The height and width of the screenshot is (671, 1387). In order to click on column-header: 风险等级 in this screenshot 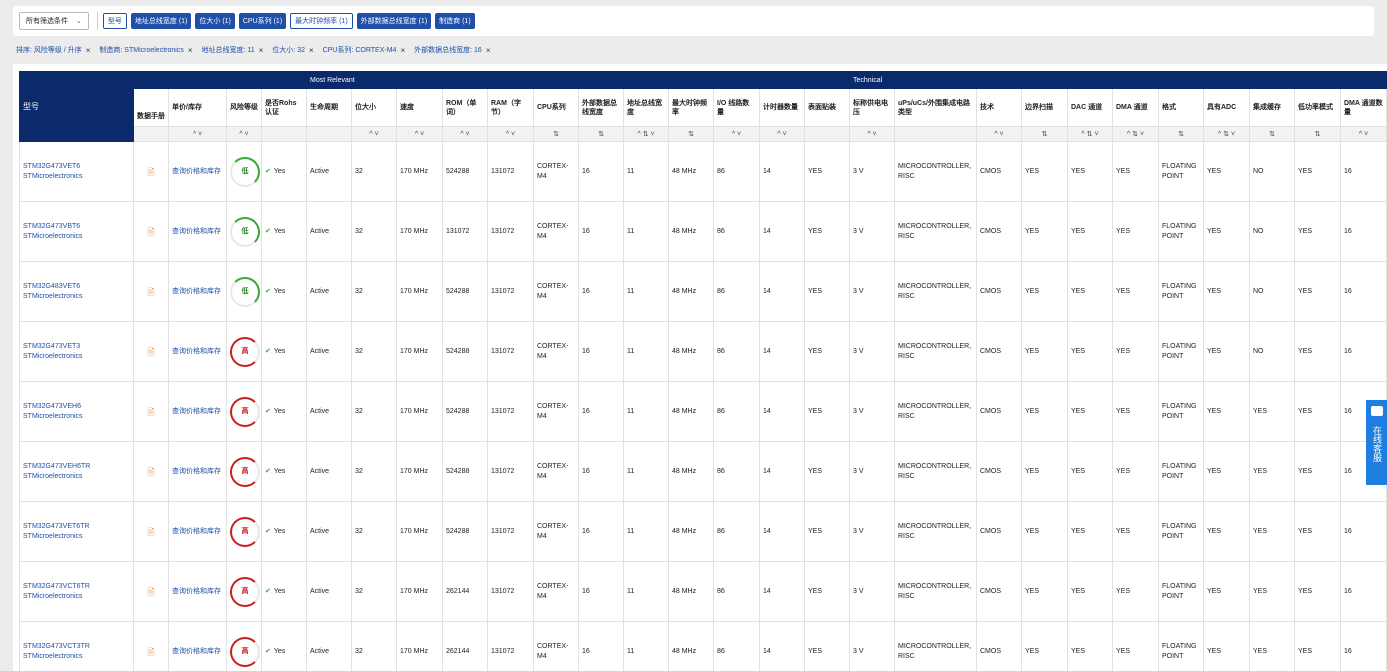, I will do `click(244, 107)`.